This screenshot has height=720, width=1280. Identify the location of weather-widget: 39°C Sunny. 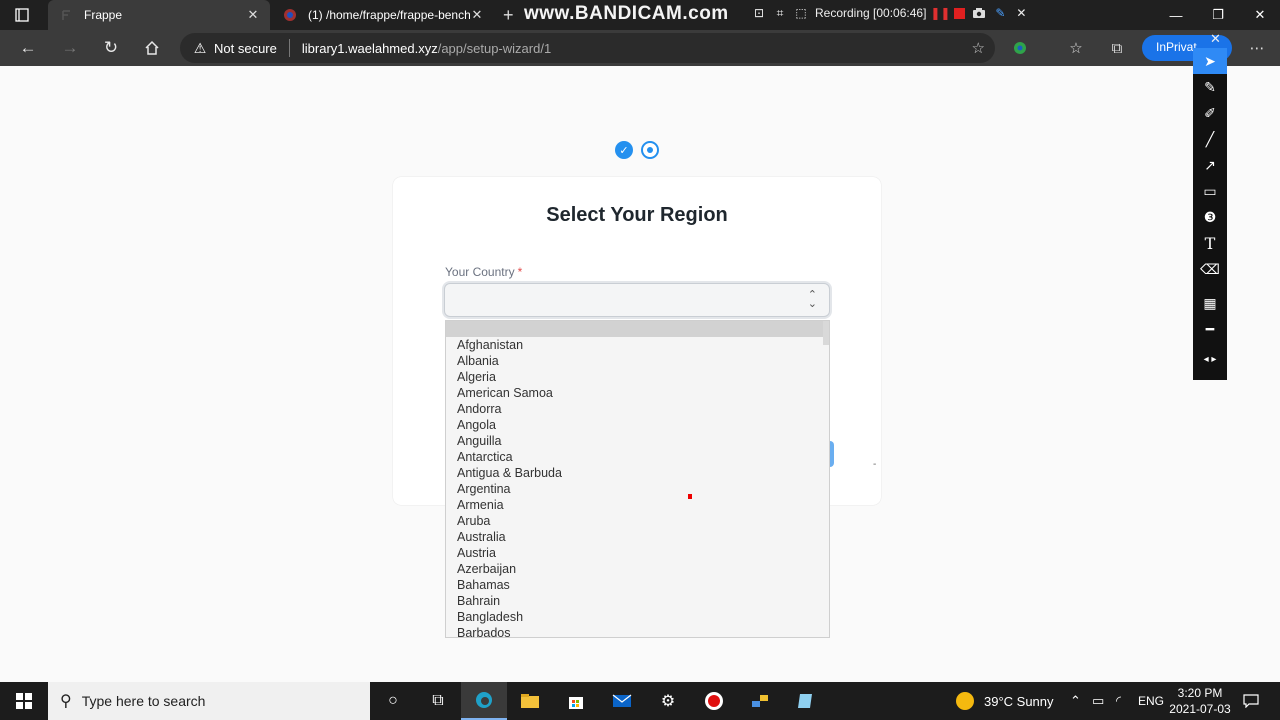
(1005, 701).